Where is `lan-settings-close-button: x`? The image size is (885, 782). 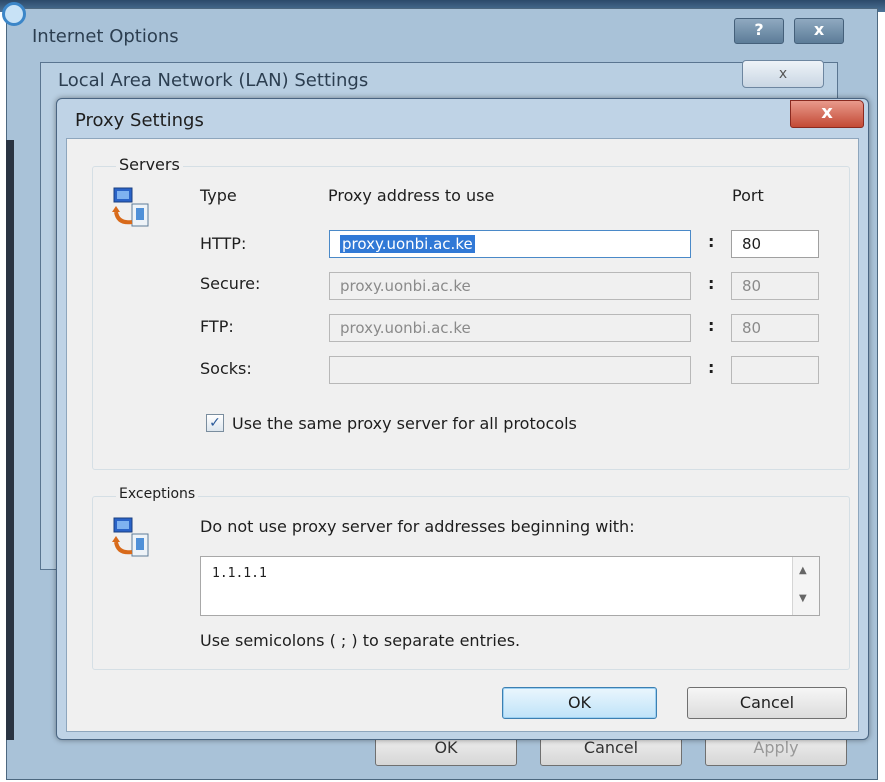 lan-settings-close-button: x is located at coordinates (783, 74).